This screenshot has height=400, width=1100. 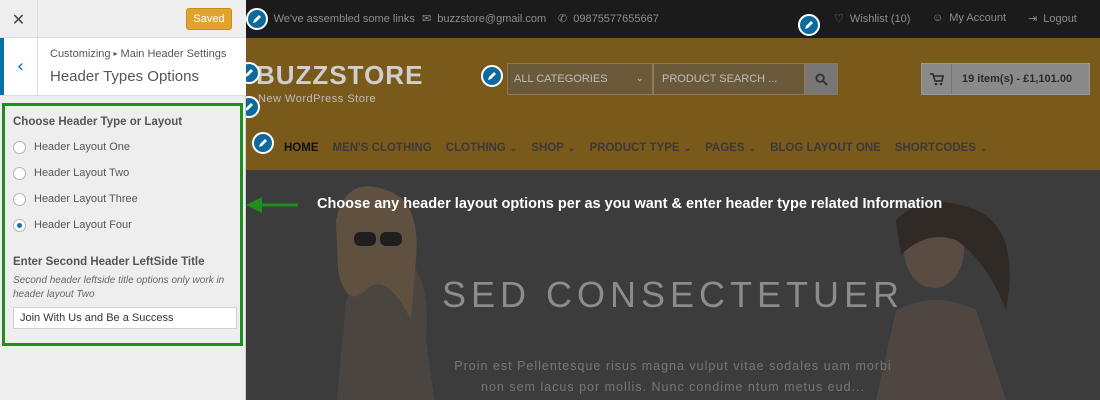 I want to click on nav-item-pages: PAGES ⌄, so click(x=730, y=148).